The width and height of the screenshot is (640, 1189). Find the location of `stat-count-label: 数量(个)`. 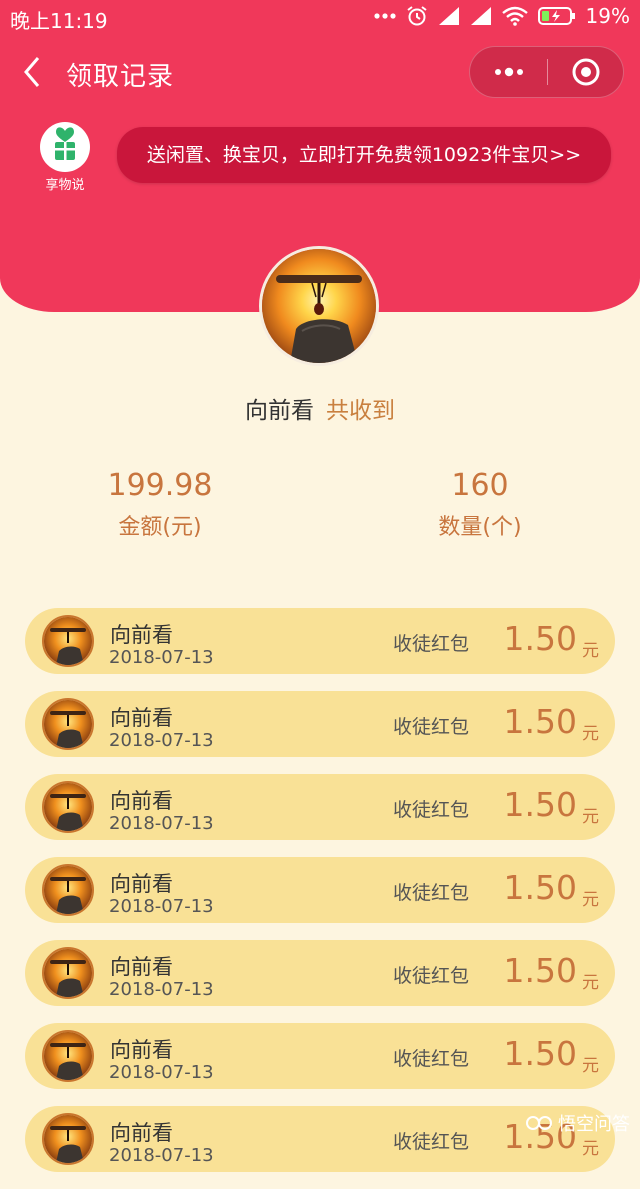

stat-count-label: 数量(个) is located at coordinates (480, 527).